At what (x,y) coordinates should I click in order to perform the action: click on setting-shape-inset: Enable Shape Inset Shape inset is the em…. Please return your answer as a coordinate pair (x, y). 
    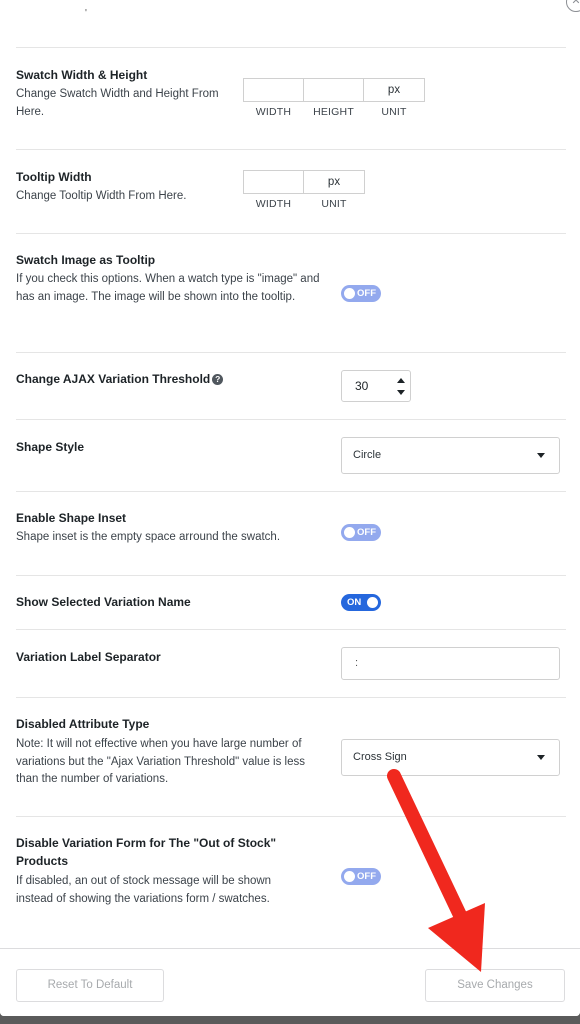
    Looking at the image, I should click on (291, 533).